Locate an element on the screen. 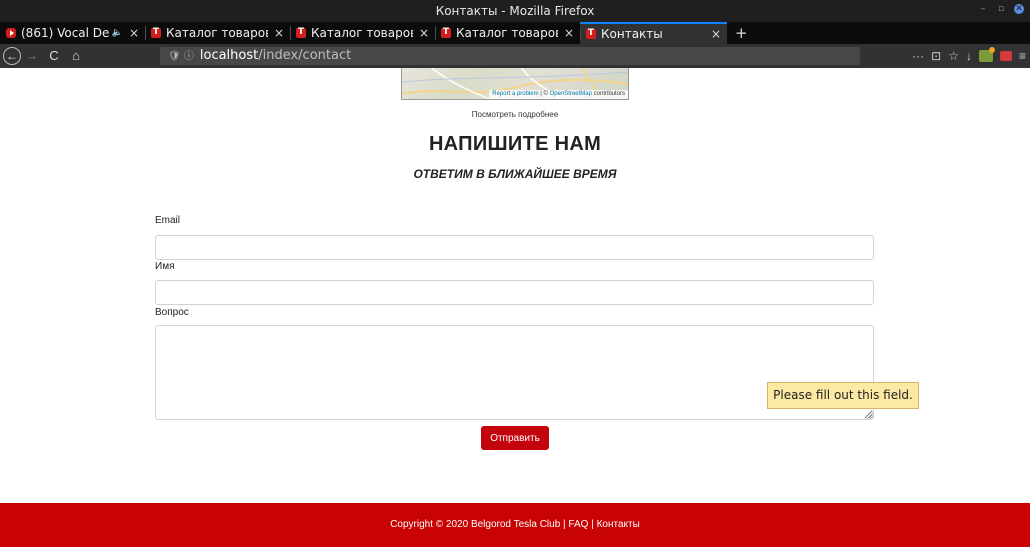  tab-catalog-2: Каталог товаров × is located at coordinates (362, 33).